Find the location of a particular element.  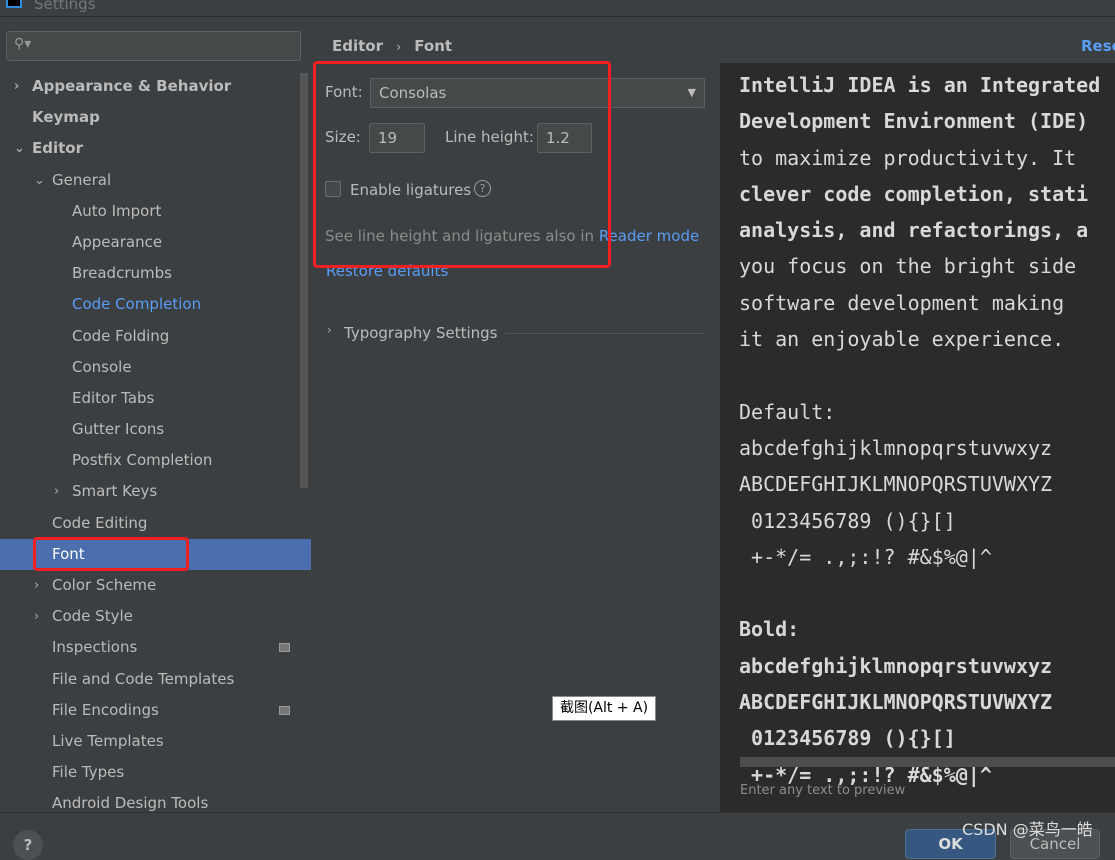

tree-item-label: File Types is located at coordinates (88, 772).